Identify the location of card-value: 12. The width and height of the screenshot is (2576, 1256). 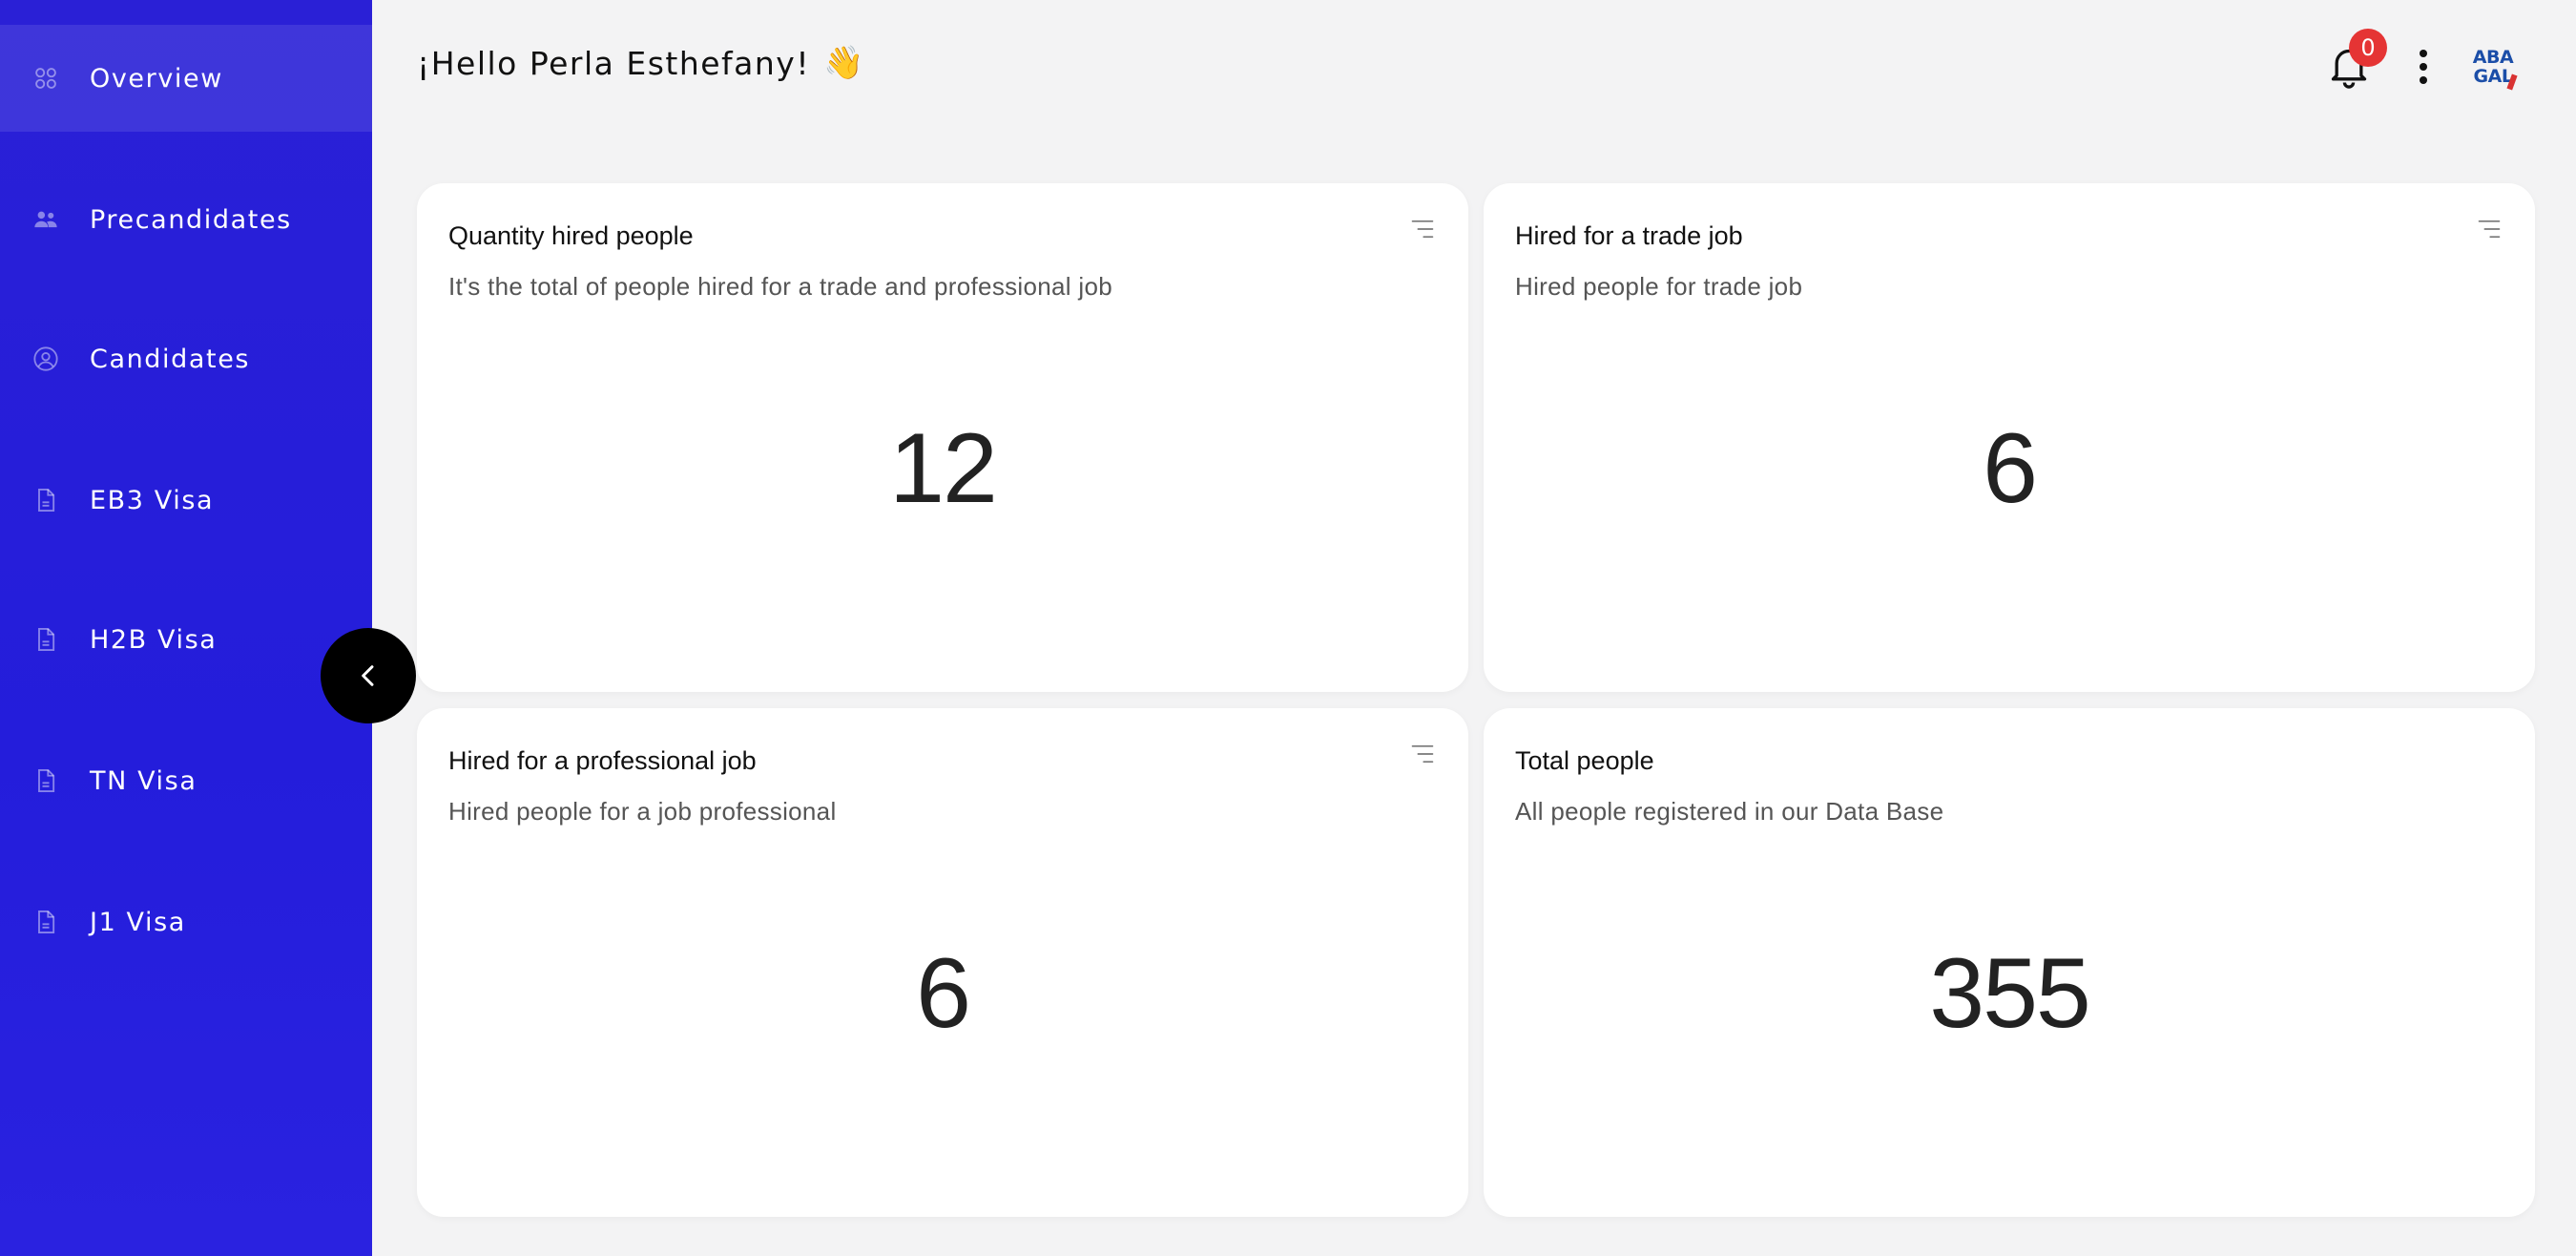
(943, 469).